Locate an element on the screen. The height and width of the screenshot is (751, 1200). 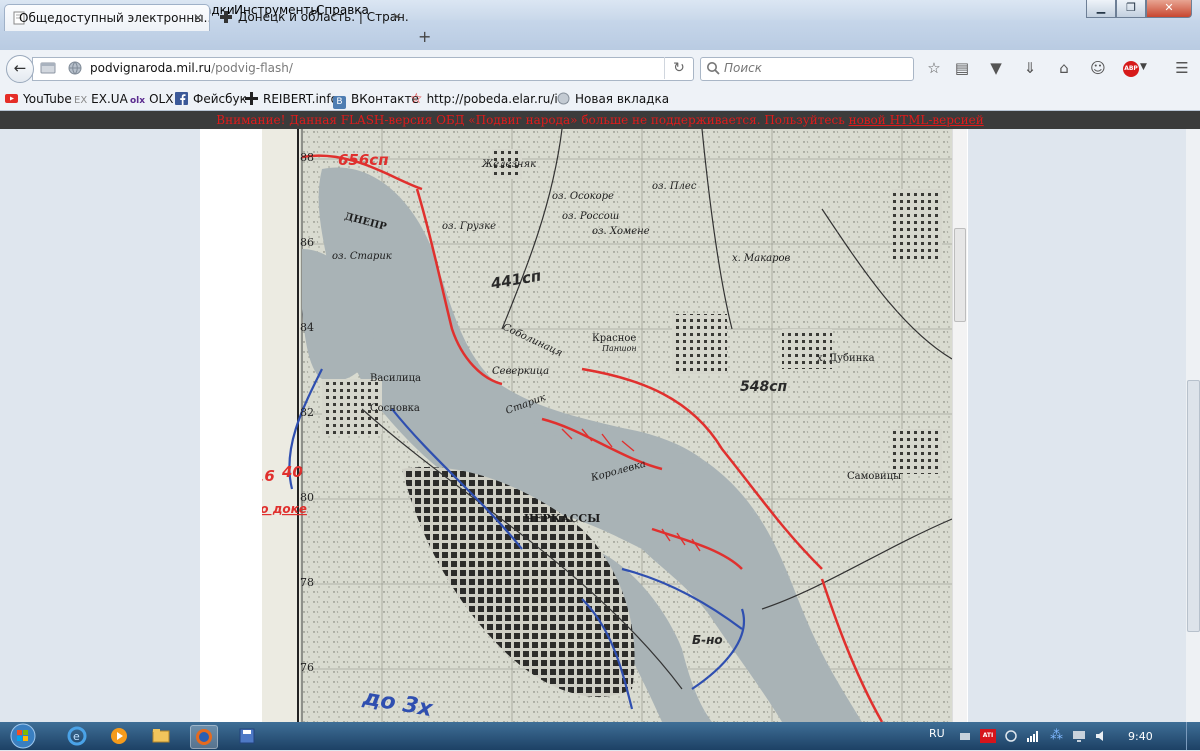
bookmark-vk: B ВКонтакте is located at coordinates (376, 99).